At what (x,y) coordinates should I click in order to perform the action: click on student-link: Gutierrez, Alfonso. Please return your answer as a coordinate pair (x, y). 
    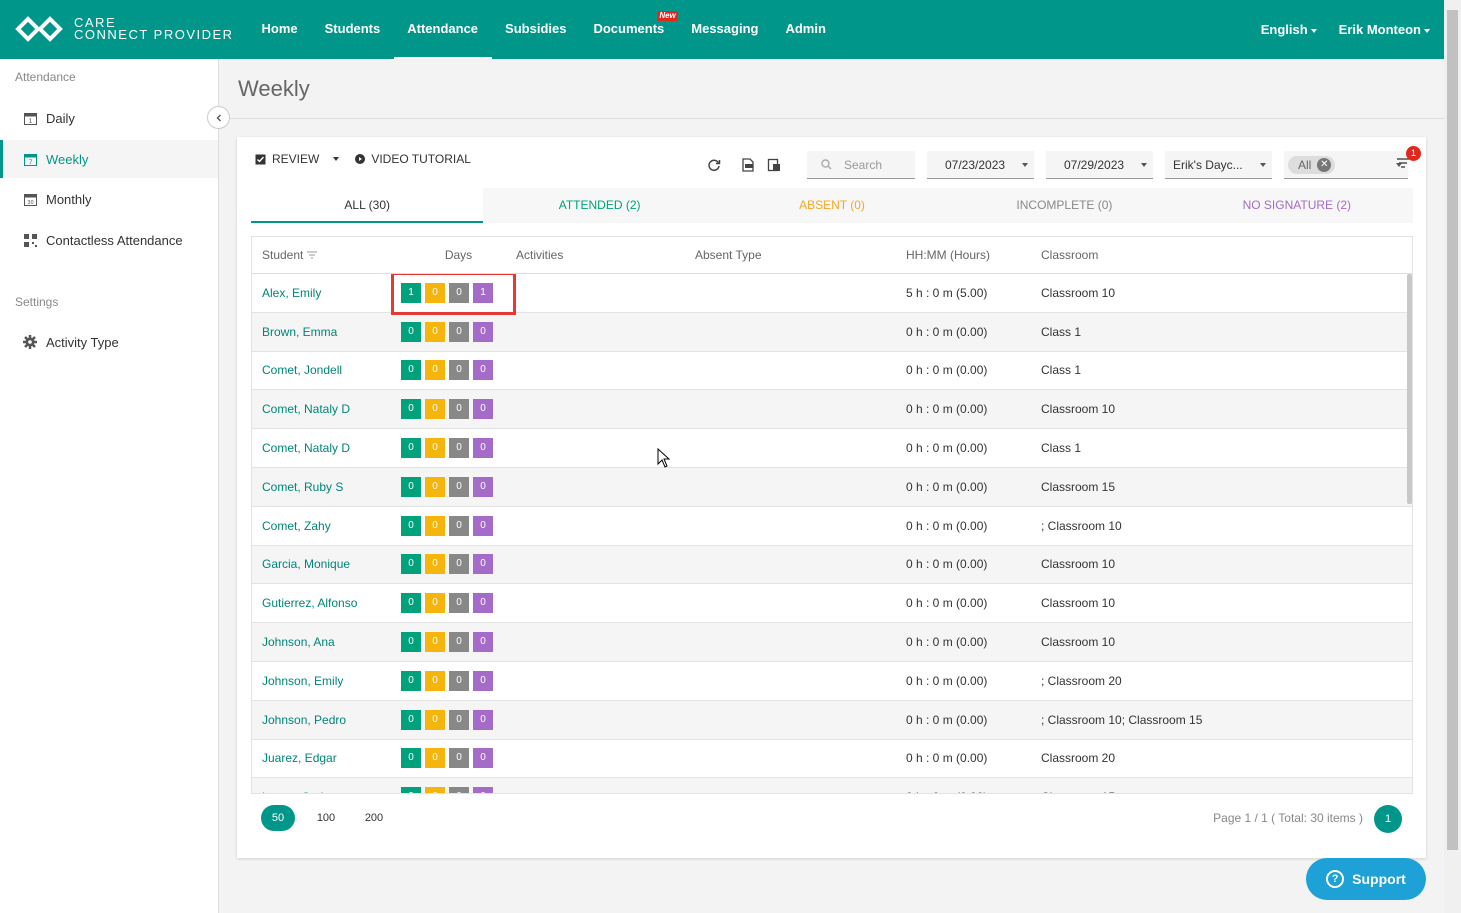
    Looking at the image, I should click on (309, 603).